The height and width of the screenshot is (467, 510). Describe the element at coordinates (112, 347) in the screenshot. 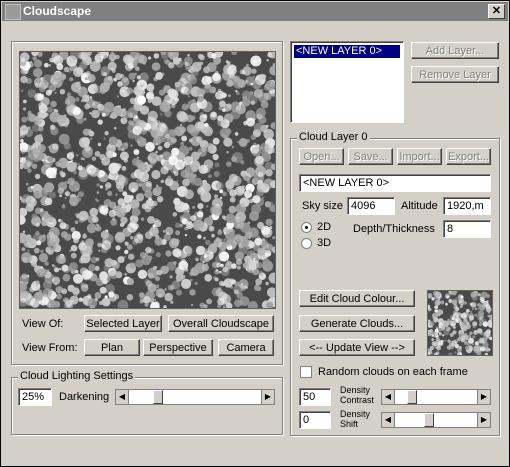

I see `plan-button: Plan` at that location.